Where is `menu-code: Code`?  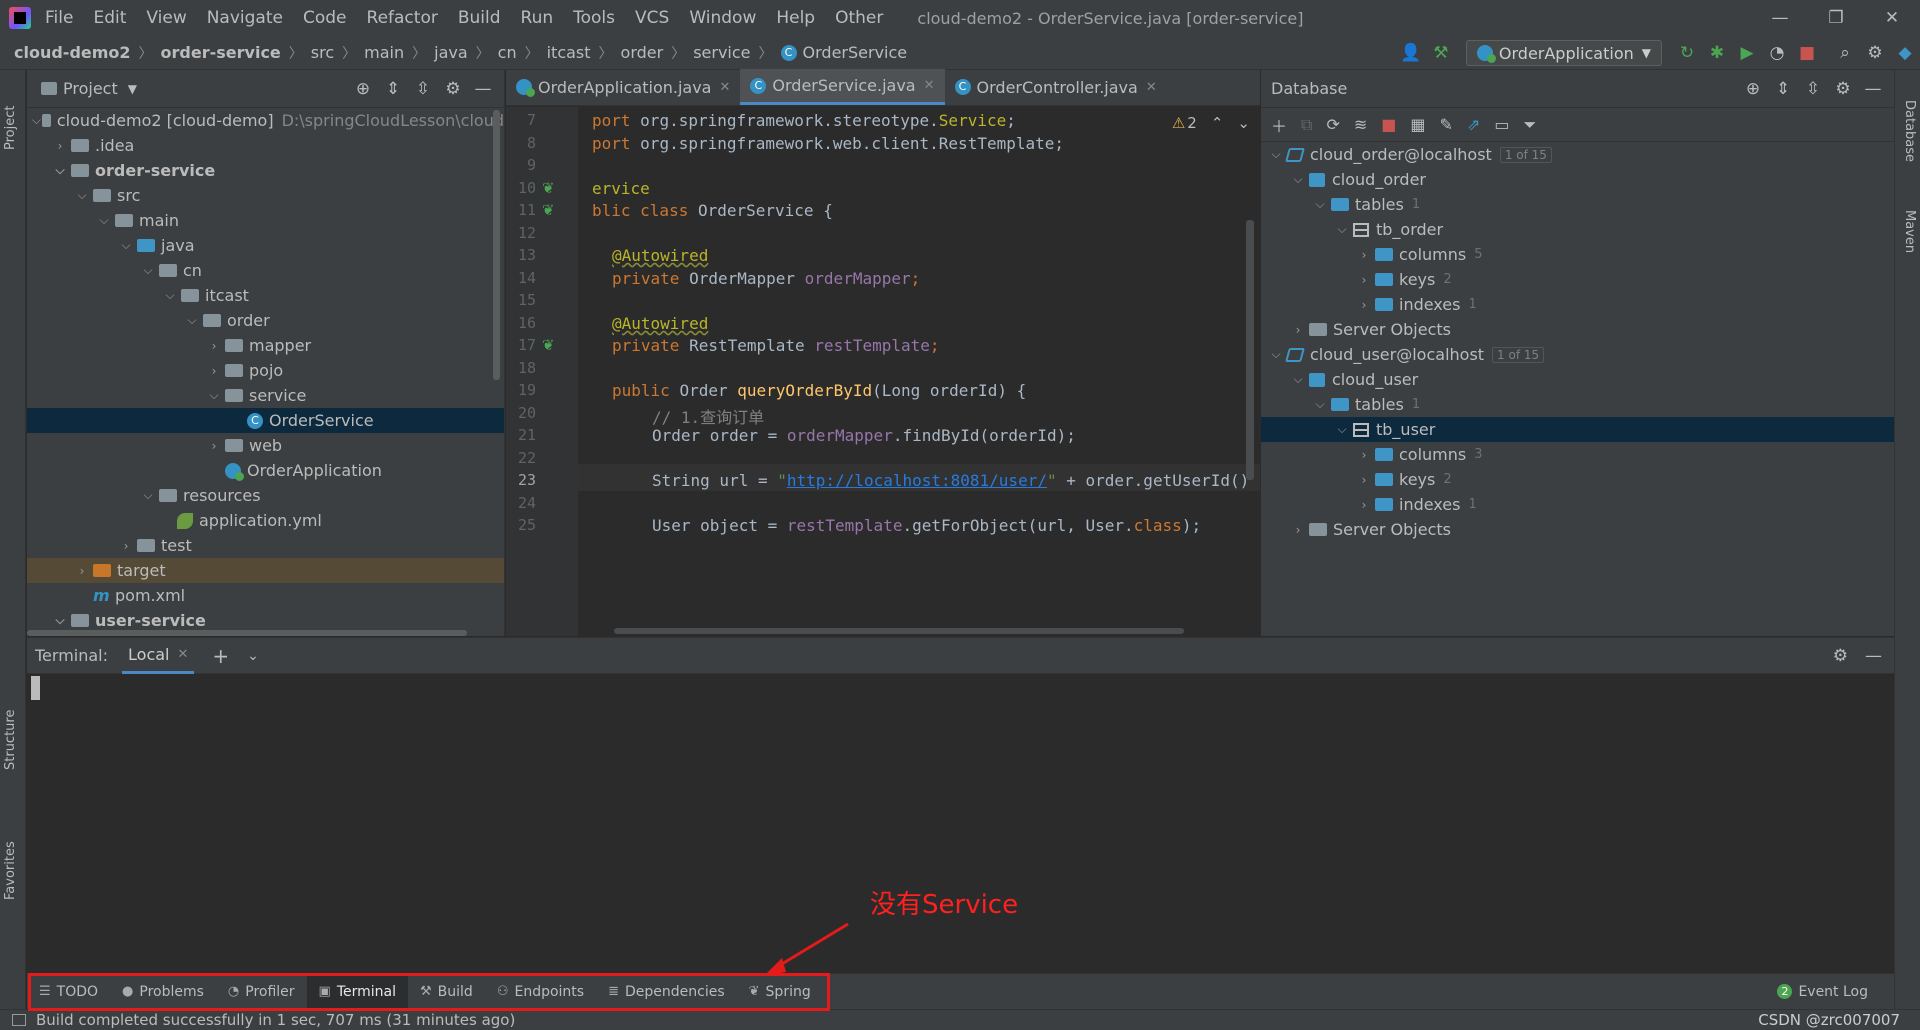 menu-code: Code is located at coordinates (325, 18).